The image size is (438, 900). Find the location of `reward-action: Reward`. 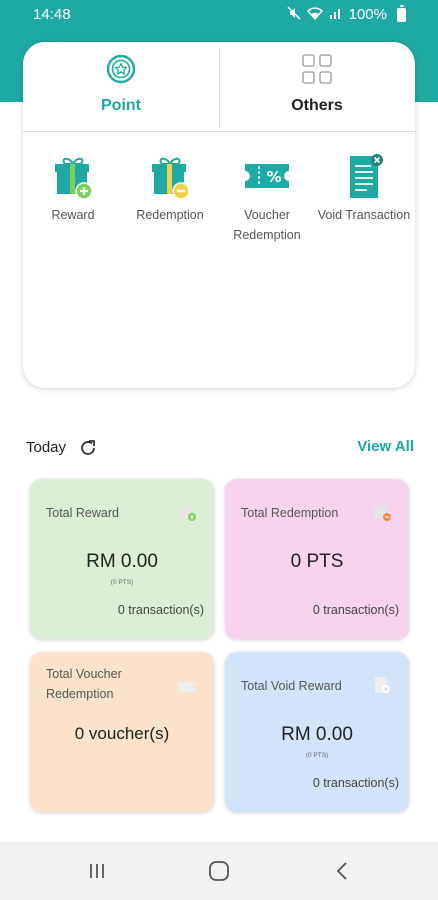

reward-action: Reward is located at coordinates (73, 189).